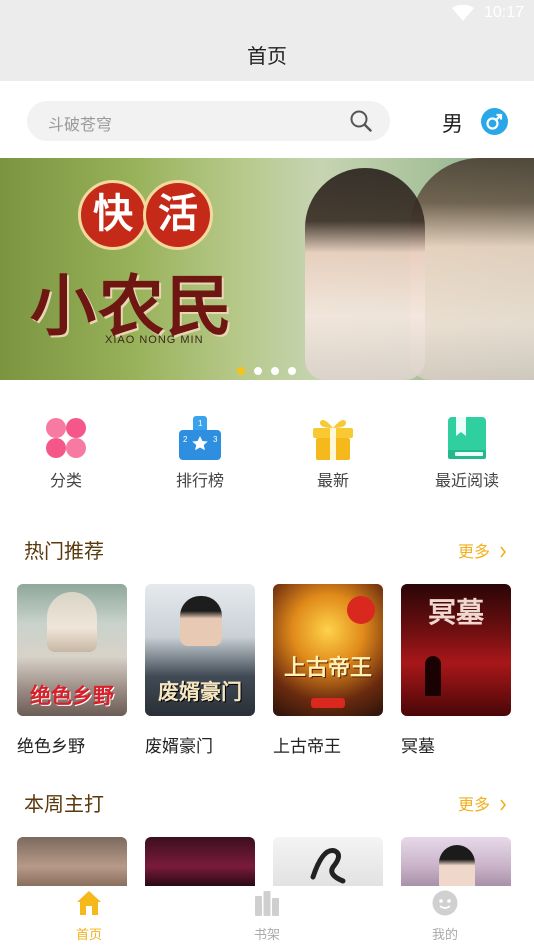  Describe the element at coordinates (89, 903) in the screenshot. I see `home-icon` at that location.